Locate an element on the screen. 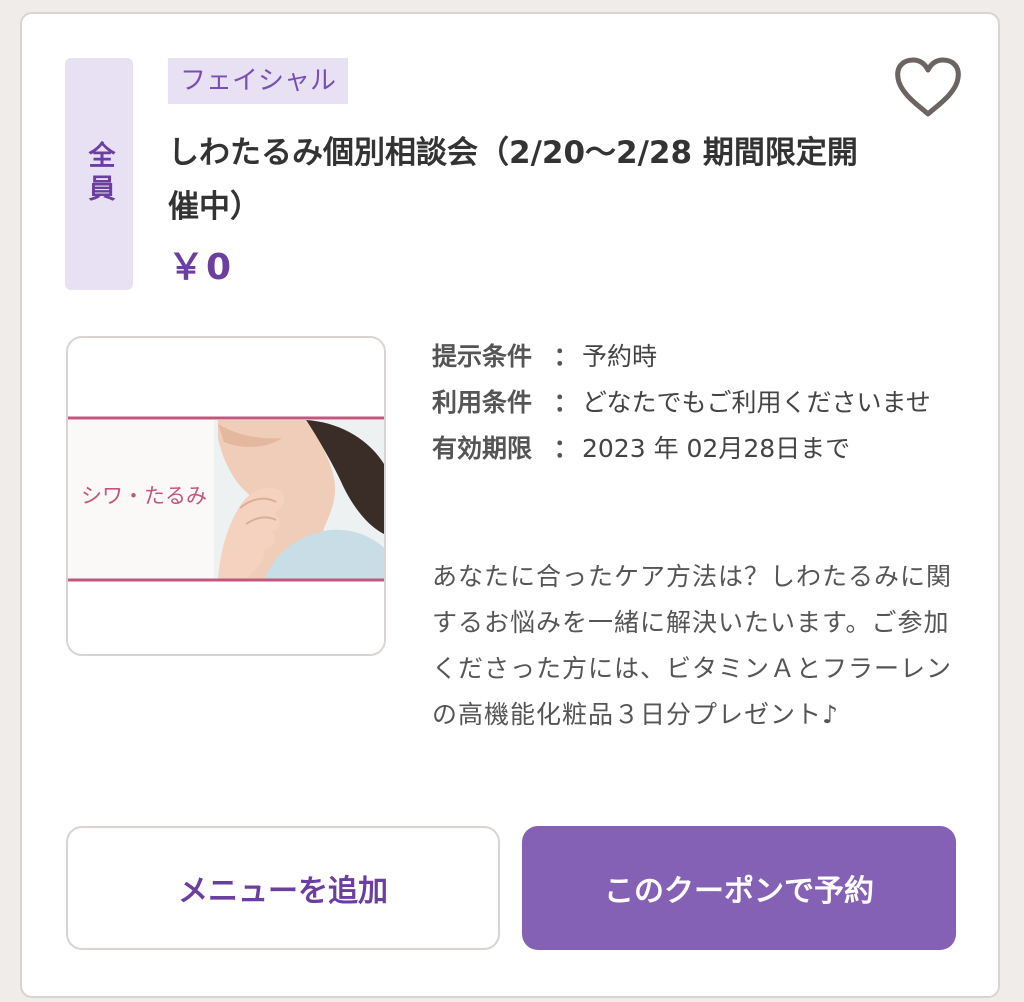 This screenshot has width=1024, height=1002. reserve-coupon-button: このクーポンで予約 is located at coordinates (739, 888).